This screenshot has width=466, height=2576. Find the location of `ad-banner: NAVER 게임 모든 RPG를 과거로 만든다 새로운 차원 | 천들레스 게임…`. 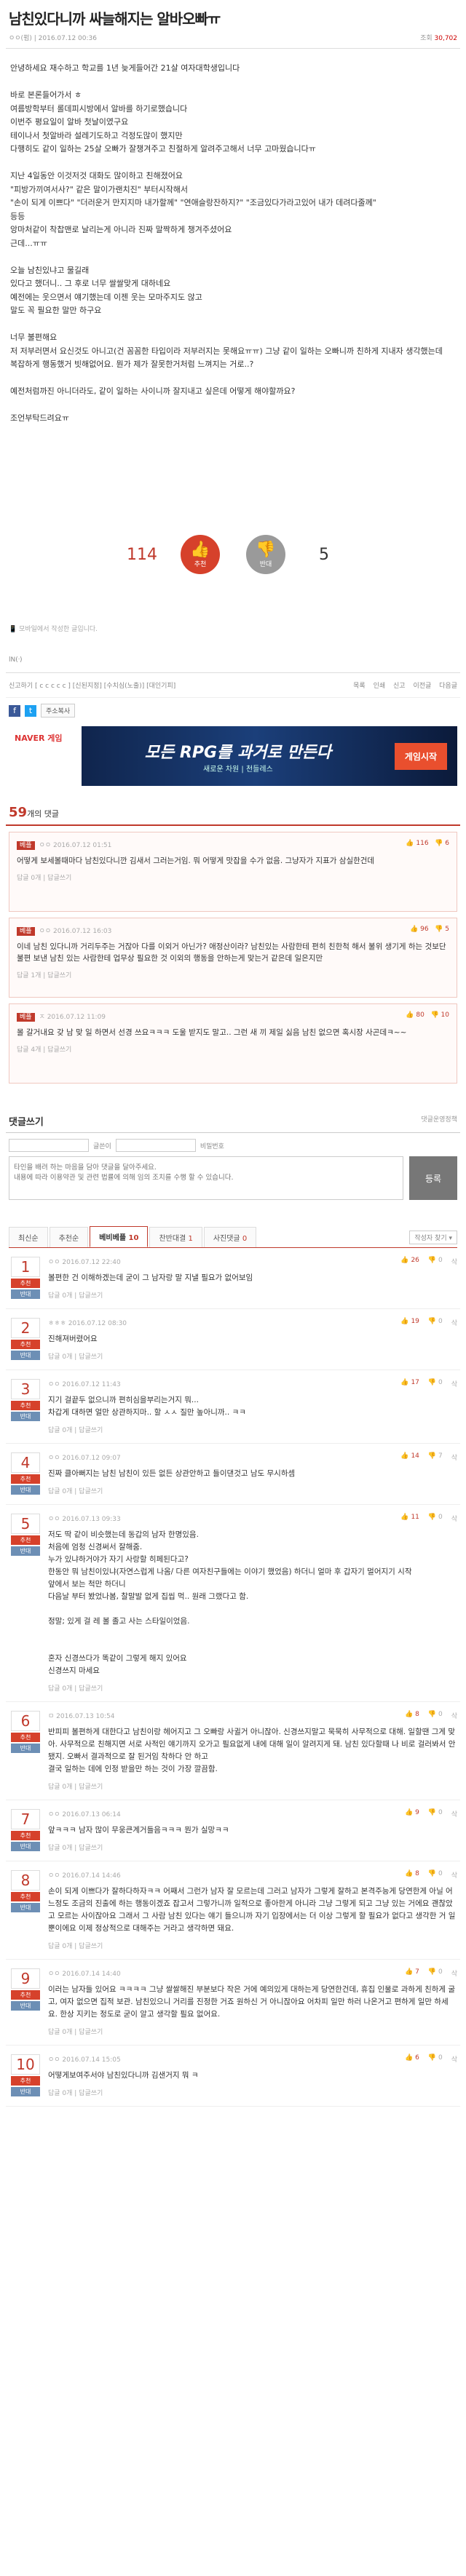

ad-banner: NAVER 게임 모든 RPG를 과거로 만든다 새로운 차원 | 천들레스 게임… is located at coordinates (233, 756).